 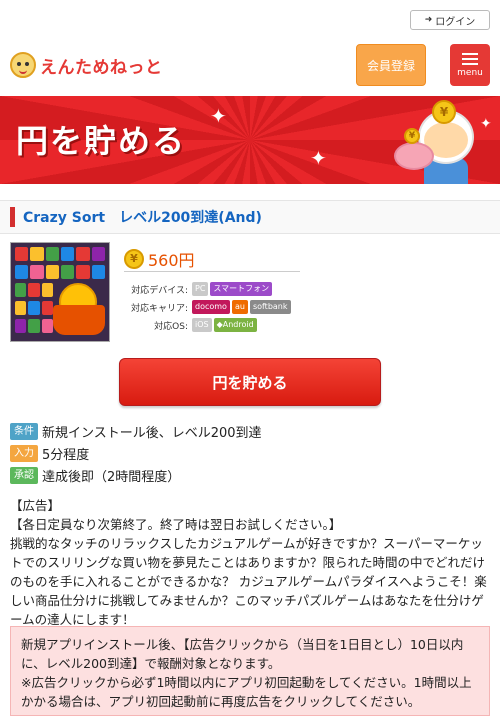 I want to click on menu-button: menu, so click(x=470, y=65).